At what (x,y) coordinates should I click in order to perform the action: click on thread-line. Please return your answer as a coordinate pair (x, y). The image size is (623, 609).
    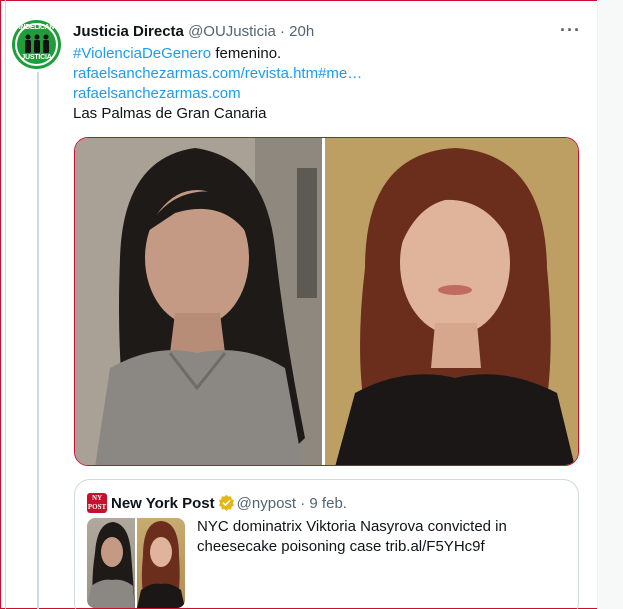
    Looking at the image, I should click on (38, 340).